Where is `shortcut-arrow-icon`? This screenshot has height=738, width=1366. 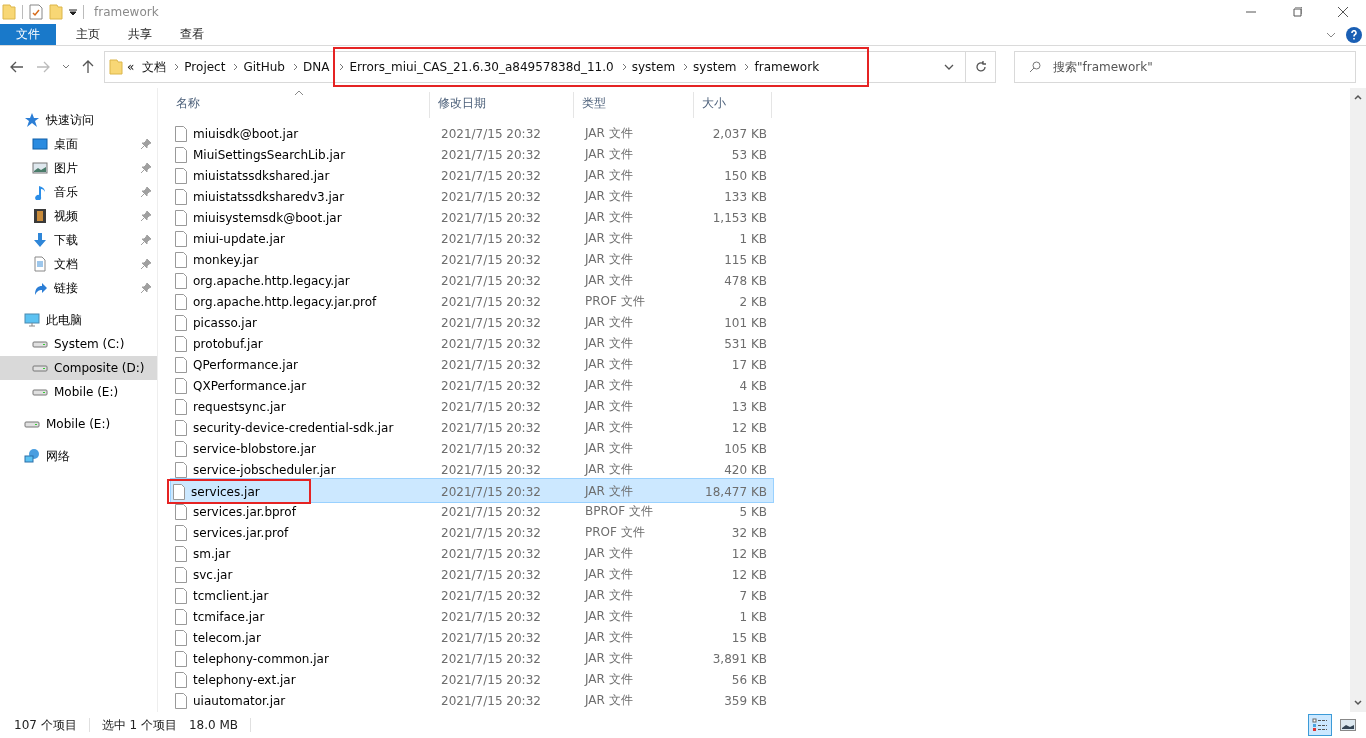
shortcut-arrow-icon is located at coordinates (40, 288).